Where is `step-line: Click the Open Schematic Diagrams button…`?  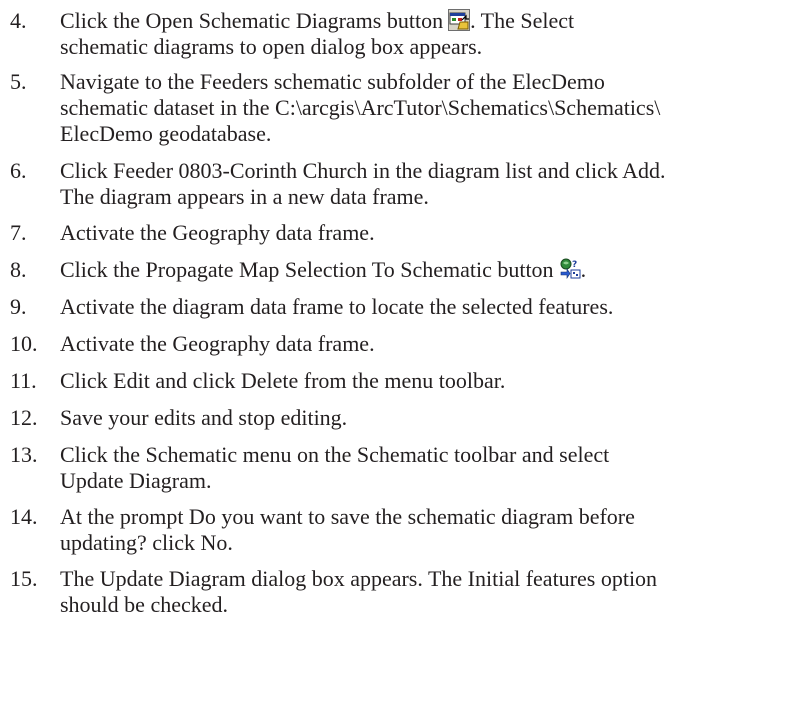
step-line: Click the Open Schematic Diagrams button… is located at coordinates (426, 21).